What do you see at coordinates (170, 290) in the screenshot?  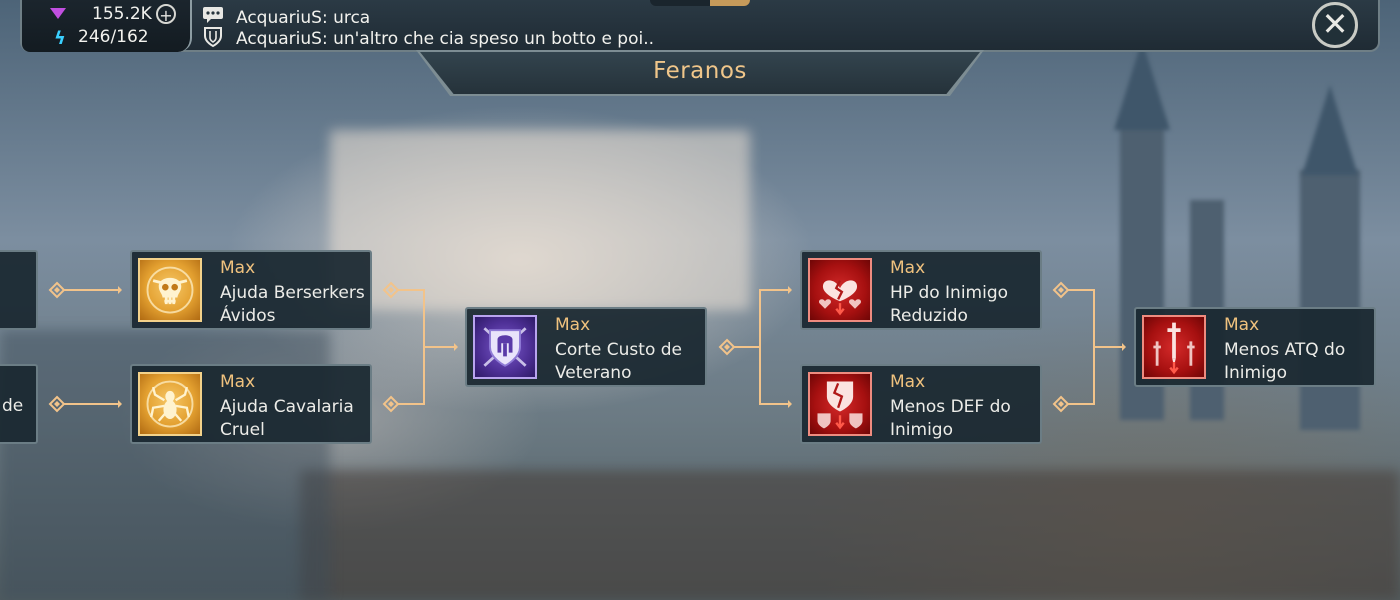 I see `skull-icon` at bounding box center [170, 290].